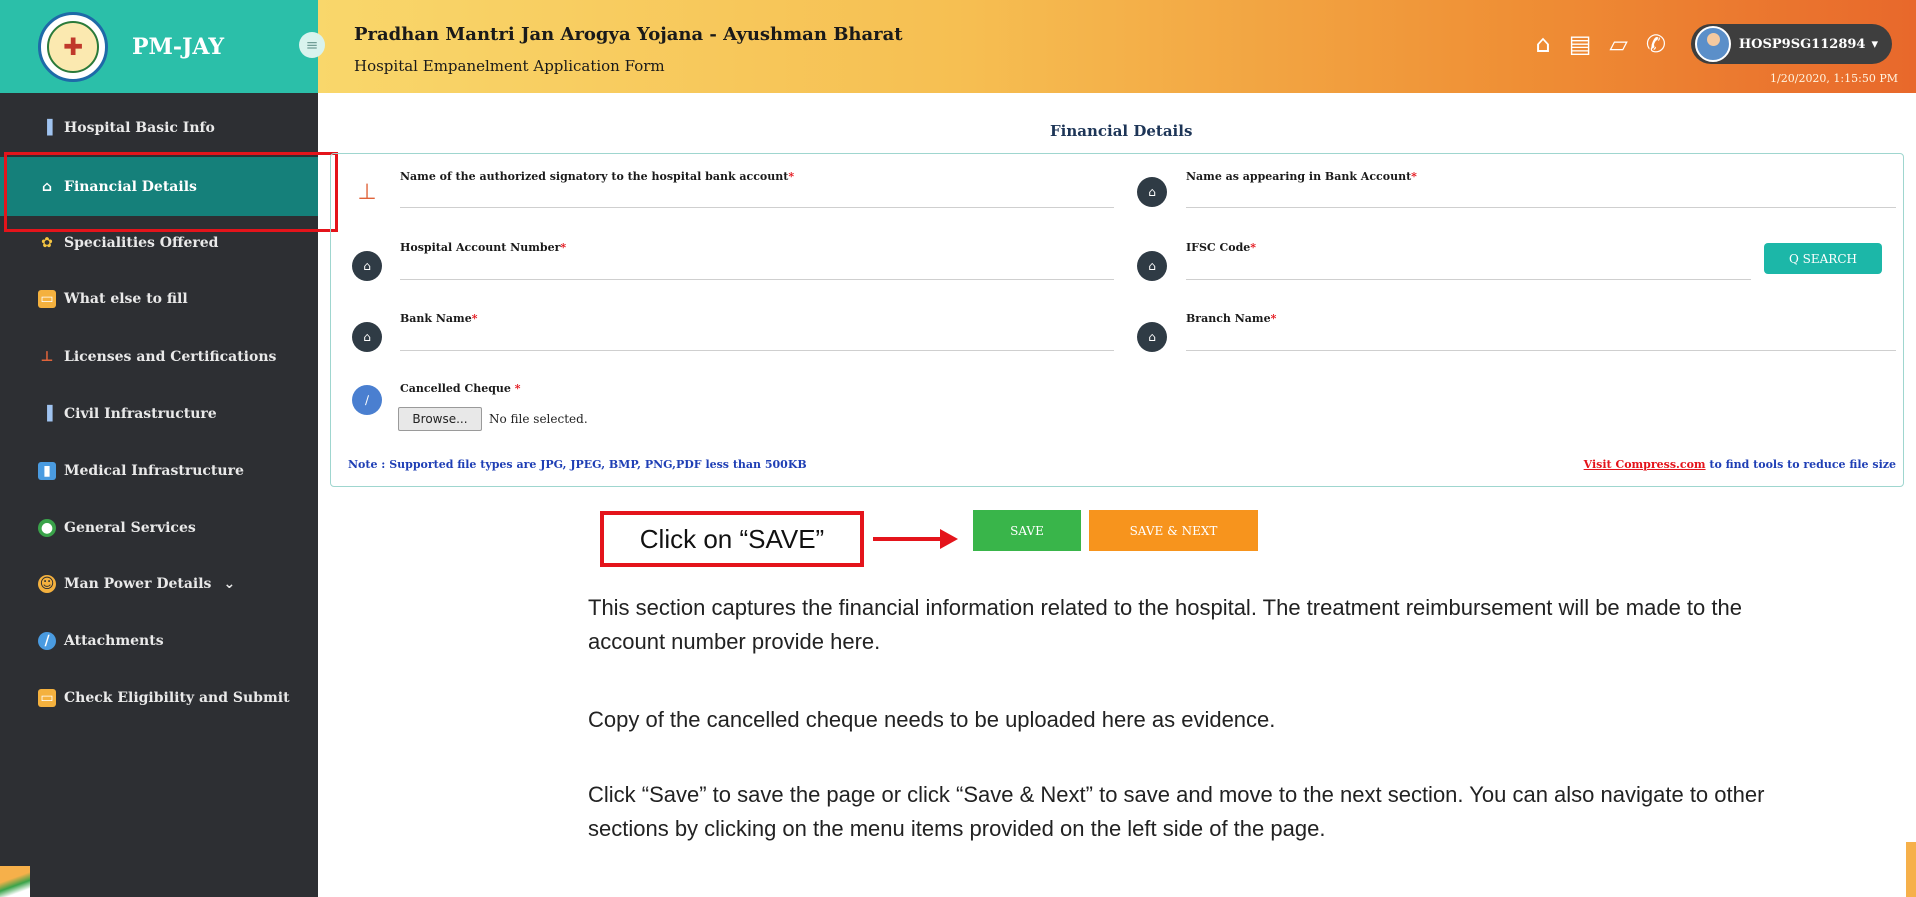 Image resolution: width=1916 pixels, height=897 pixels. I want to click on search-button: Q SEARCH, so click(1823, 258).